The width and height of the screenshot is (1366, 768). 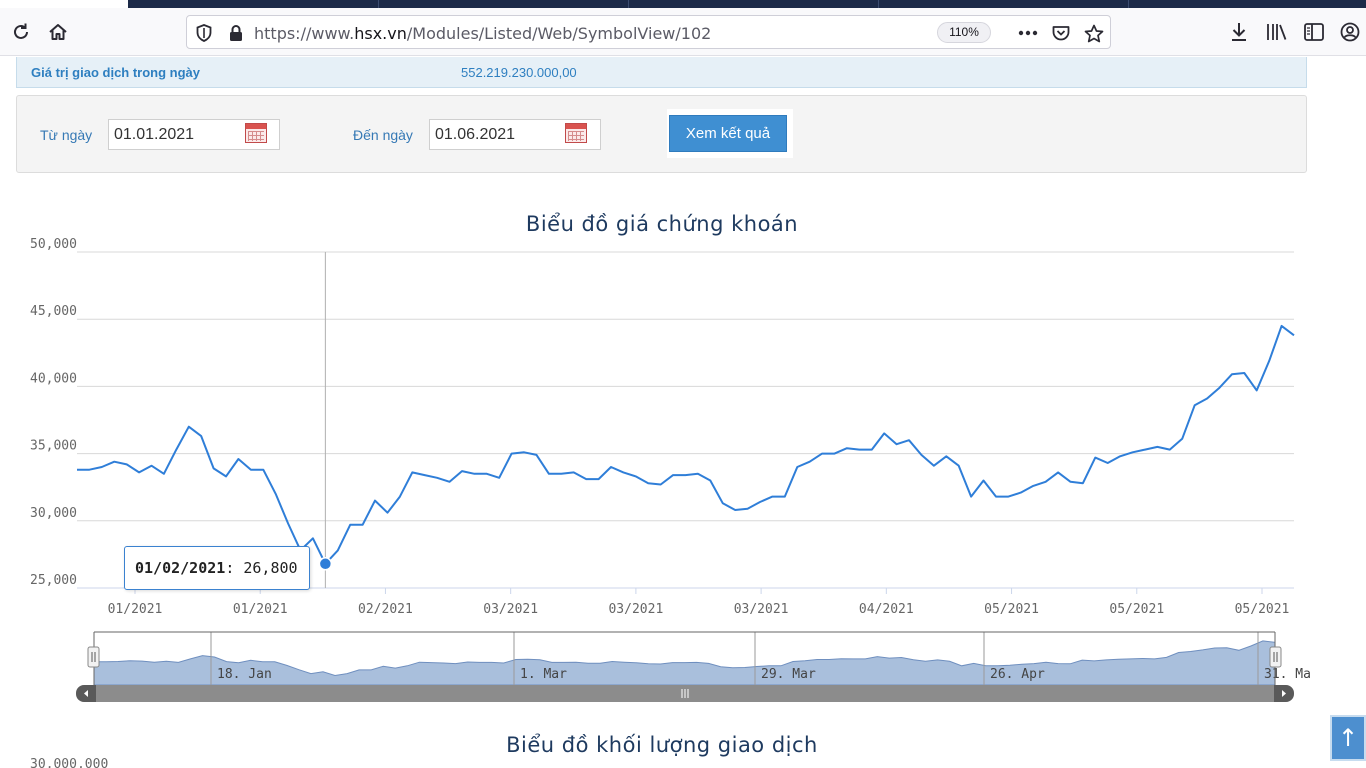 I want to click on to-date-label: Đến ngày, so click(x=383, y=135).